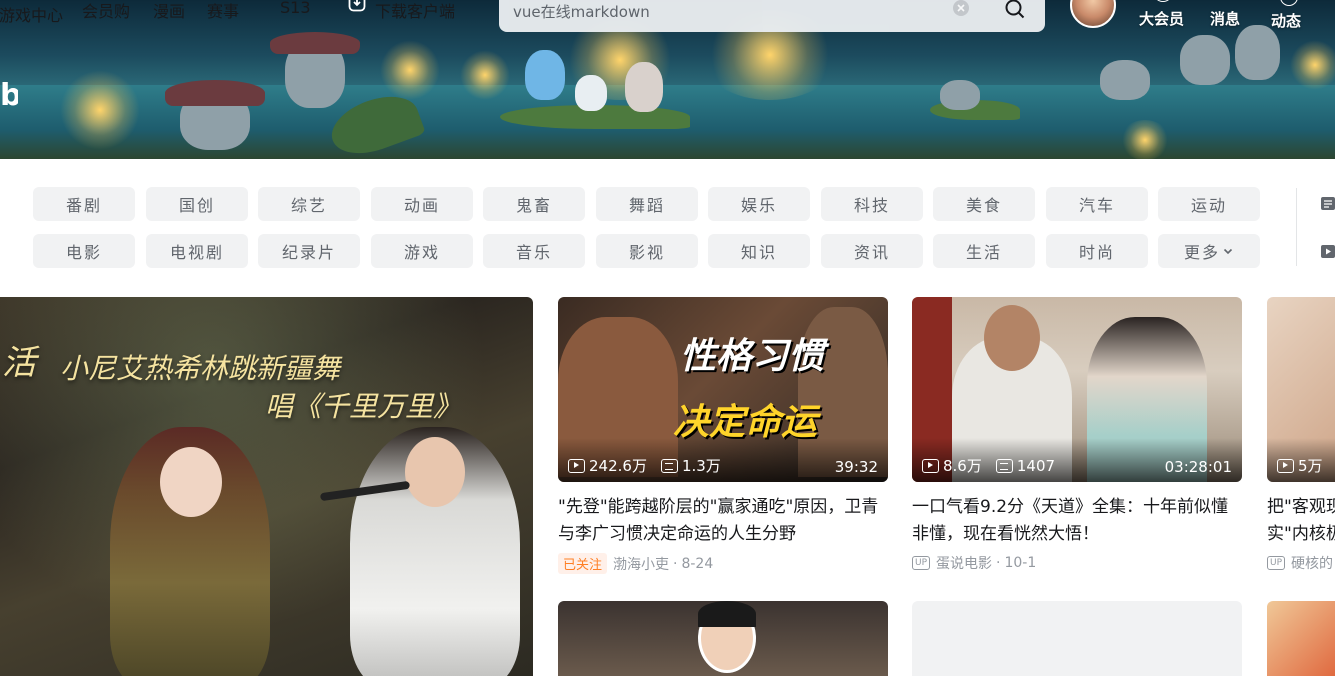 Image resolution: width=1335 pixels, height=676 pixels. Describe the element at coordinates (701, 466) in the screenshot. I see `danmaku-count: 1.3万` at that location.